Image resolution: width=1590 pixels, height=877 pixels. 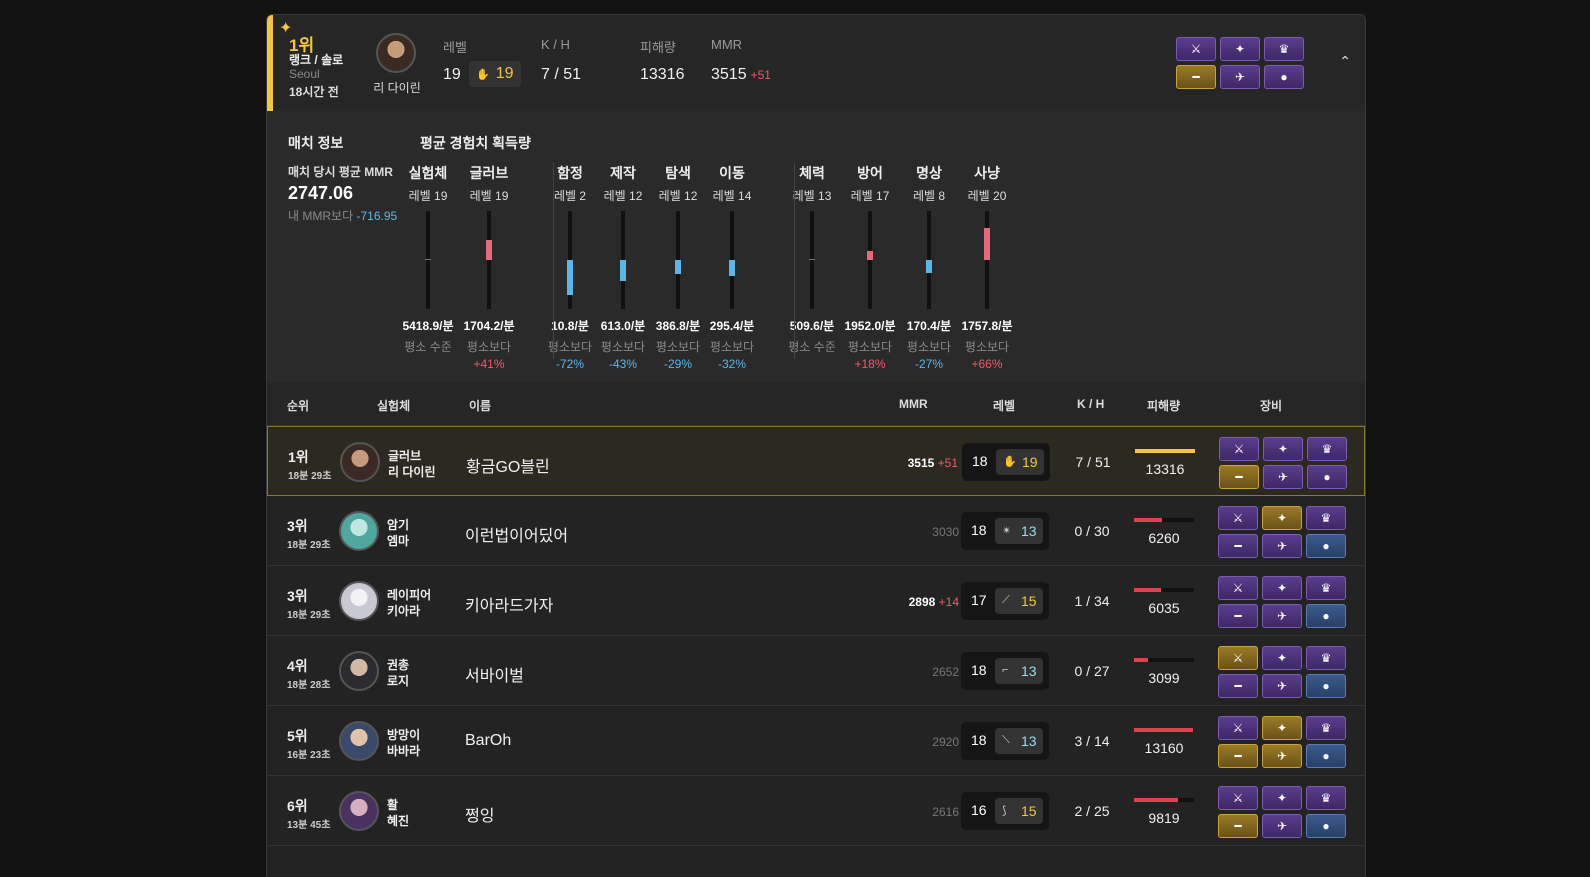 What do you see at coordinates (516, 534) in the screenshot?
I see `player-name-link: 이런법이어딨어` at bounding box center [516, 534].